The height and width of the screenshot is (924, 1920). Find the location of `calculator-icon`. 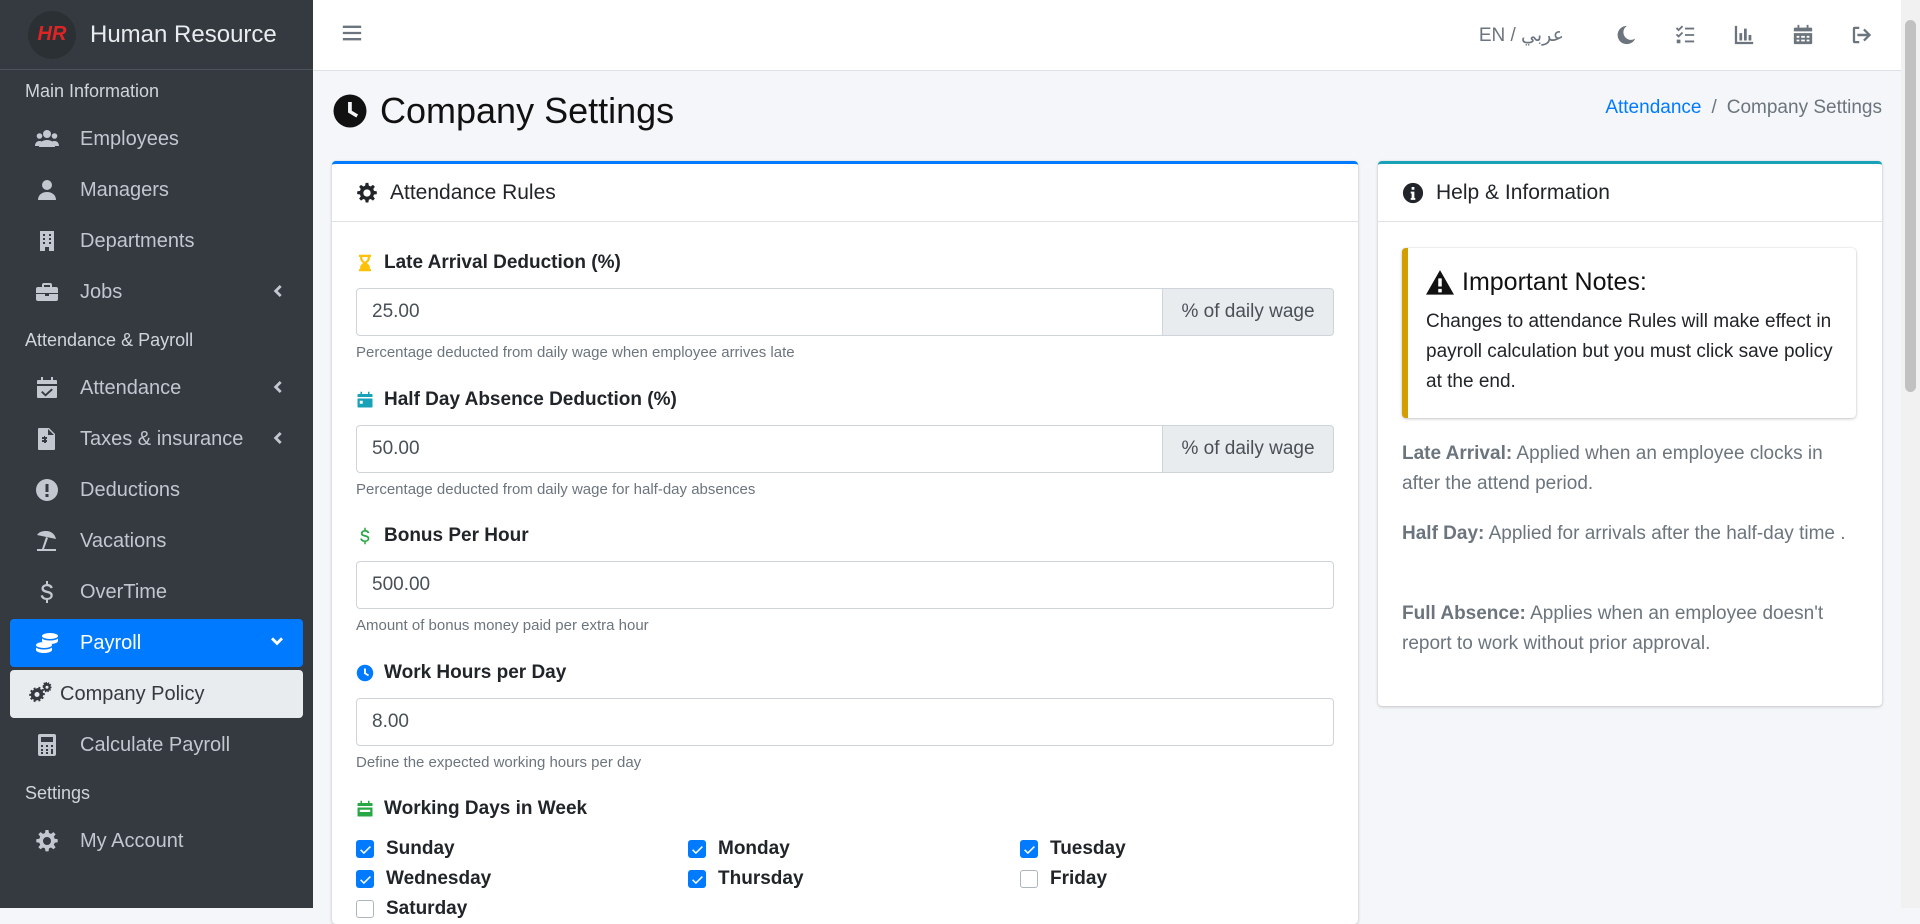

calculator-icon is located at coordinates (47, 745).